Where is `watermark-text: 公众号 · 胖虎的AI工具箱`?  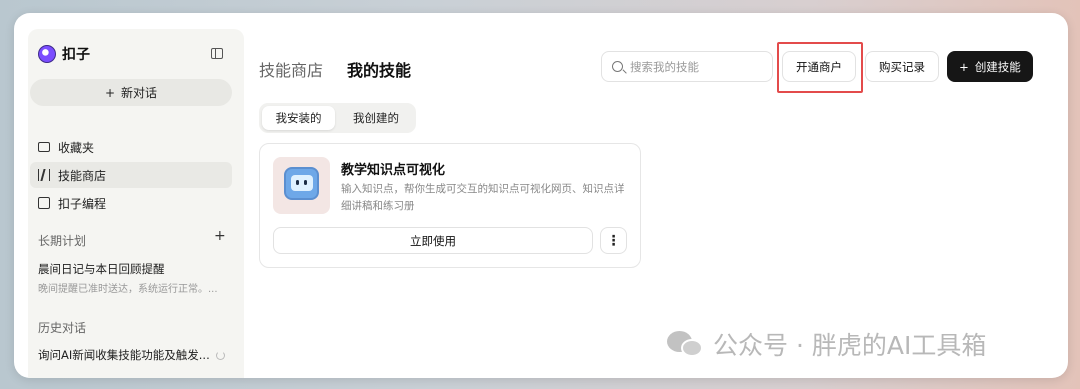
watermark-text: 公众号 · 胖虎的AI工具箱 is located at coordinates (850, 345).